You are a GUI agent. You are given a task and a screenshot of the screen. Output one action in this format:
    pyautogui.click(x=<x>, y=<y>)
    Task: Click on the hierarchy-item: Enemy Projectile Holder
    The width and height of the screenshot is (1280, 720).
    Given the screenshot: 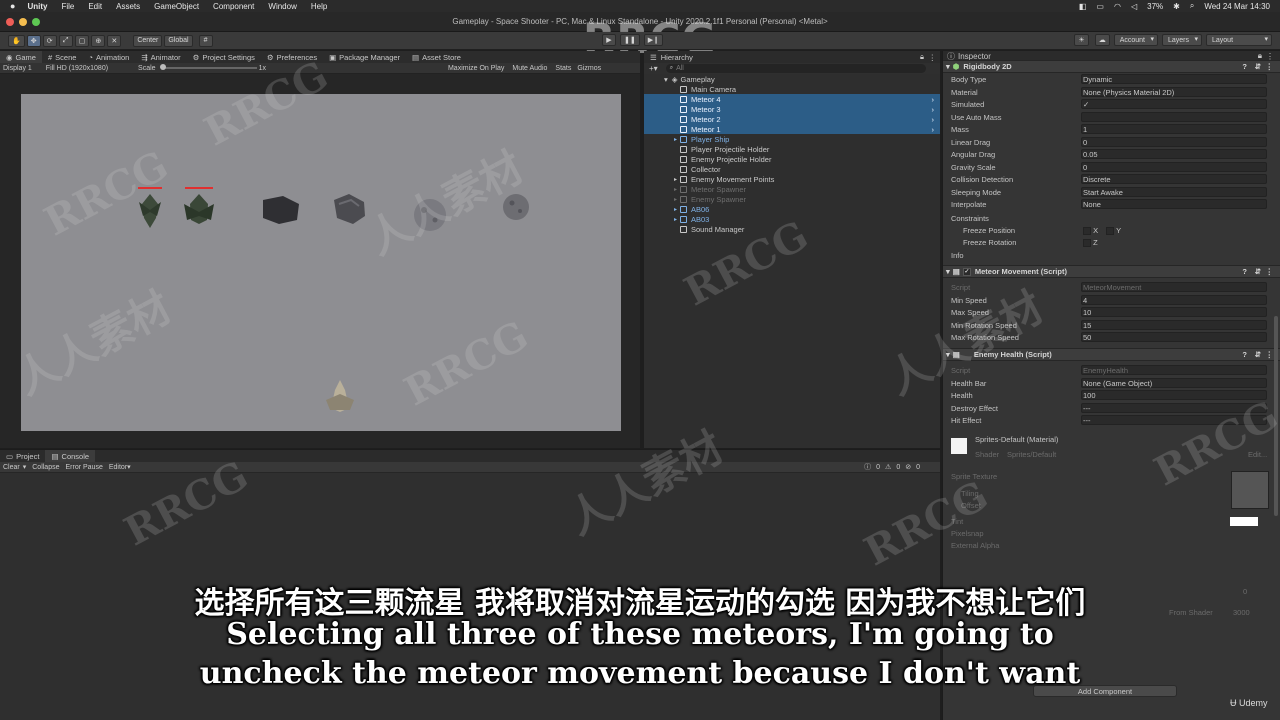 What is the action you would take?
    pyautogui.click(x=792, y=159)
    